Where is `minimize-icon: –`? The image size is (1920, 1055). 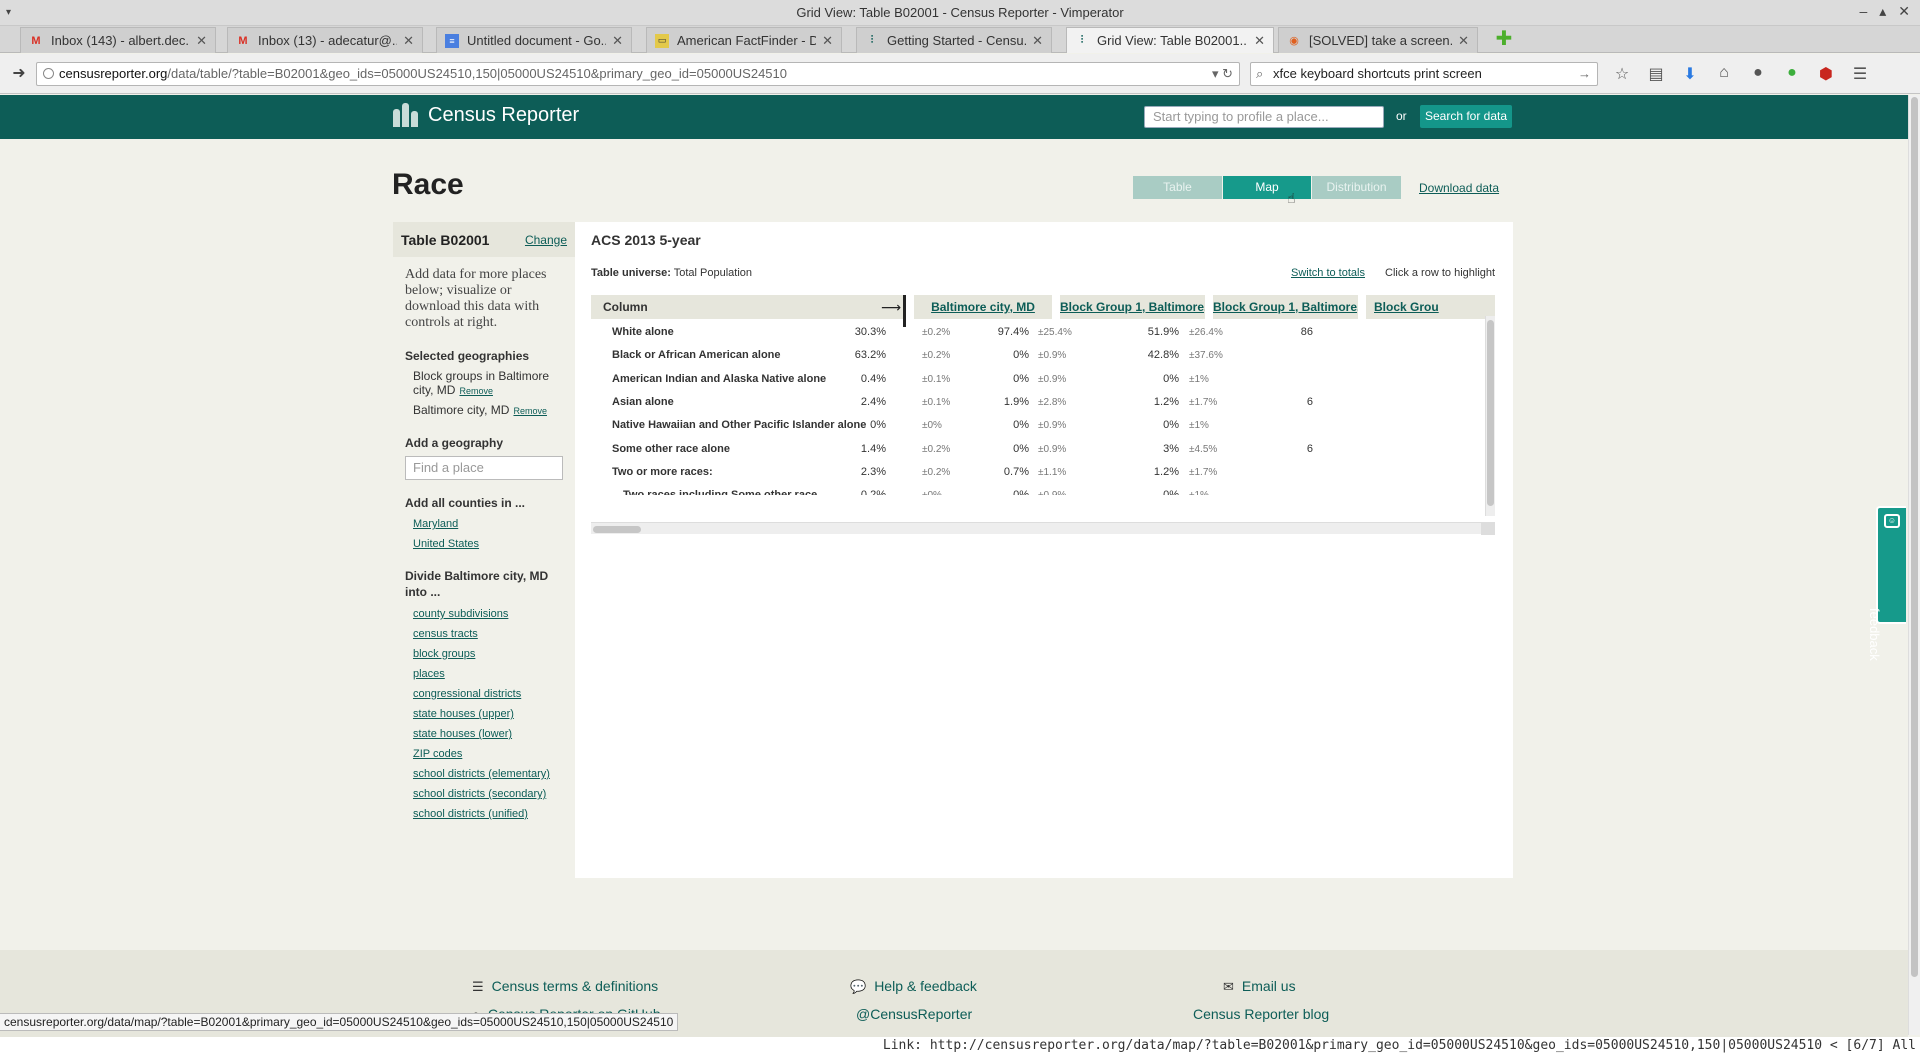
minimize-icon: – is located at coordinates (1863, 11).